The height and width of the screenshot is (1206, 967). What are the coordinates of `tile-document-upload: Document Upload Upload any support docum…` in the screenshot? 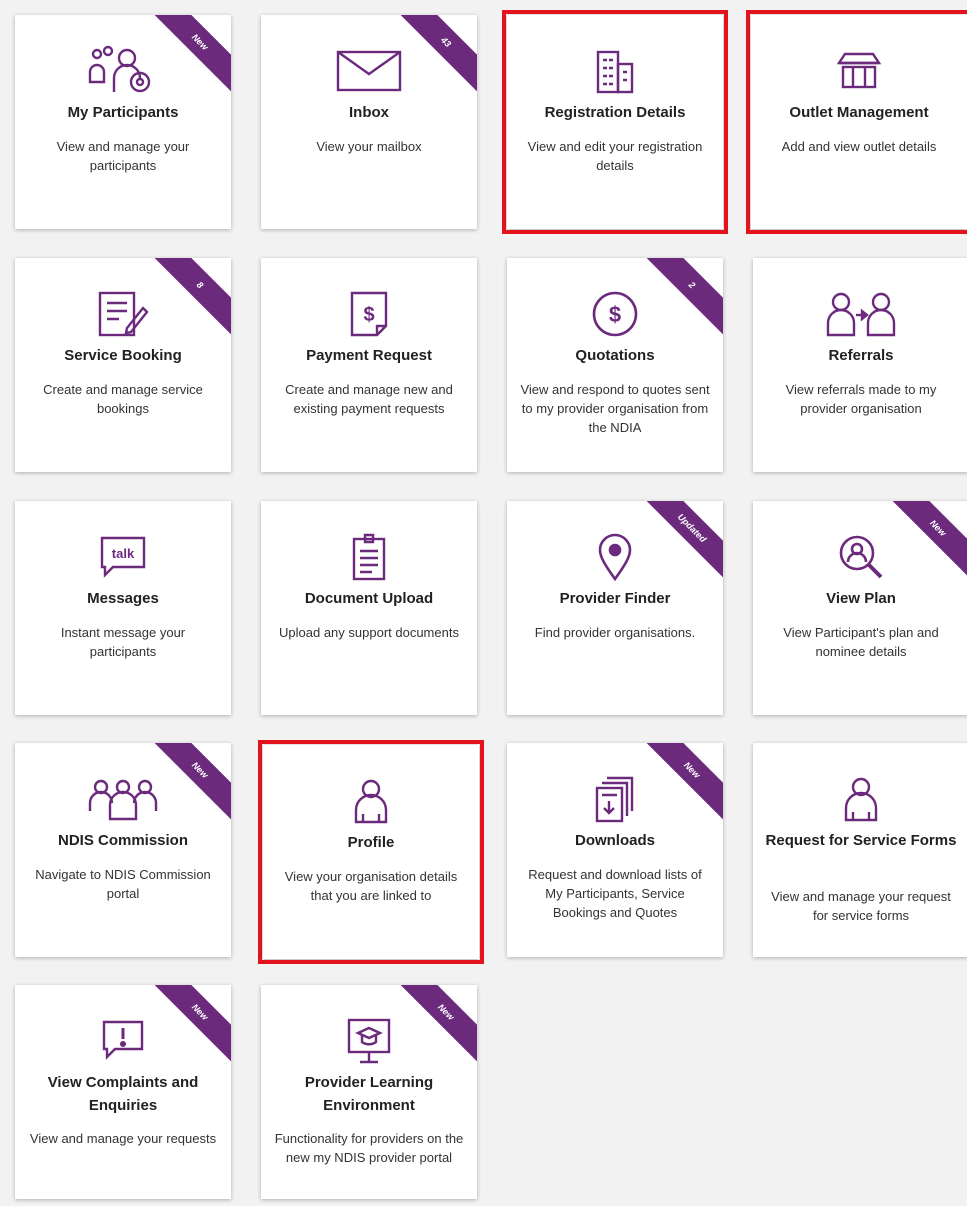 It's located at (369, 608).